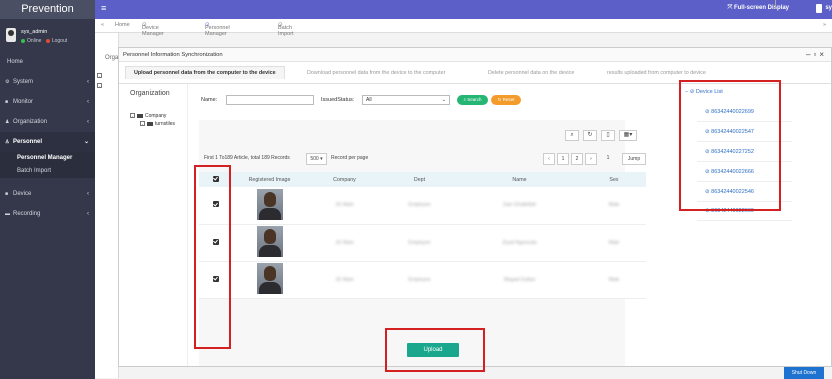 The width and height of the screenshot is (832, 379). I want to click on annotation-highlight-upload, so click(435, 350).